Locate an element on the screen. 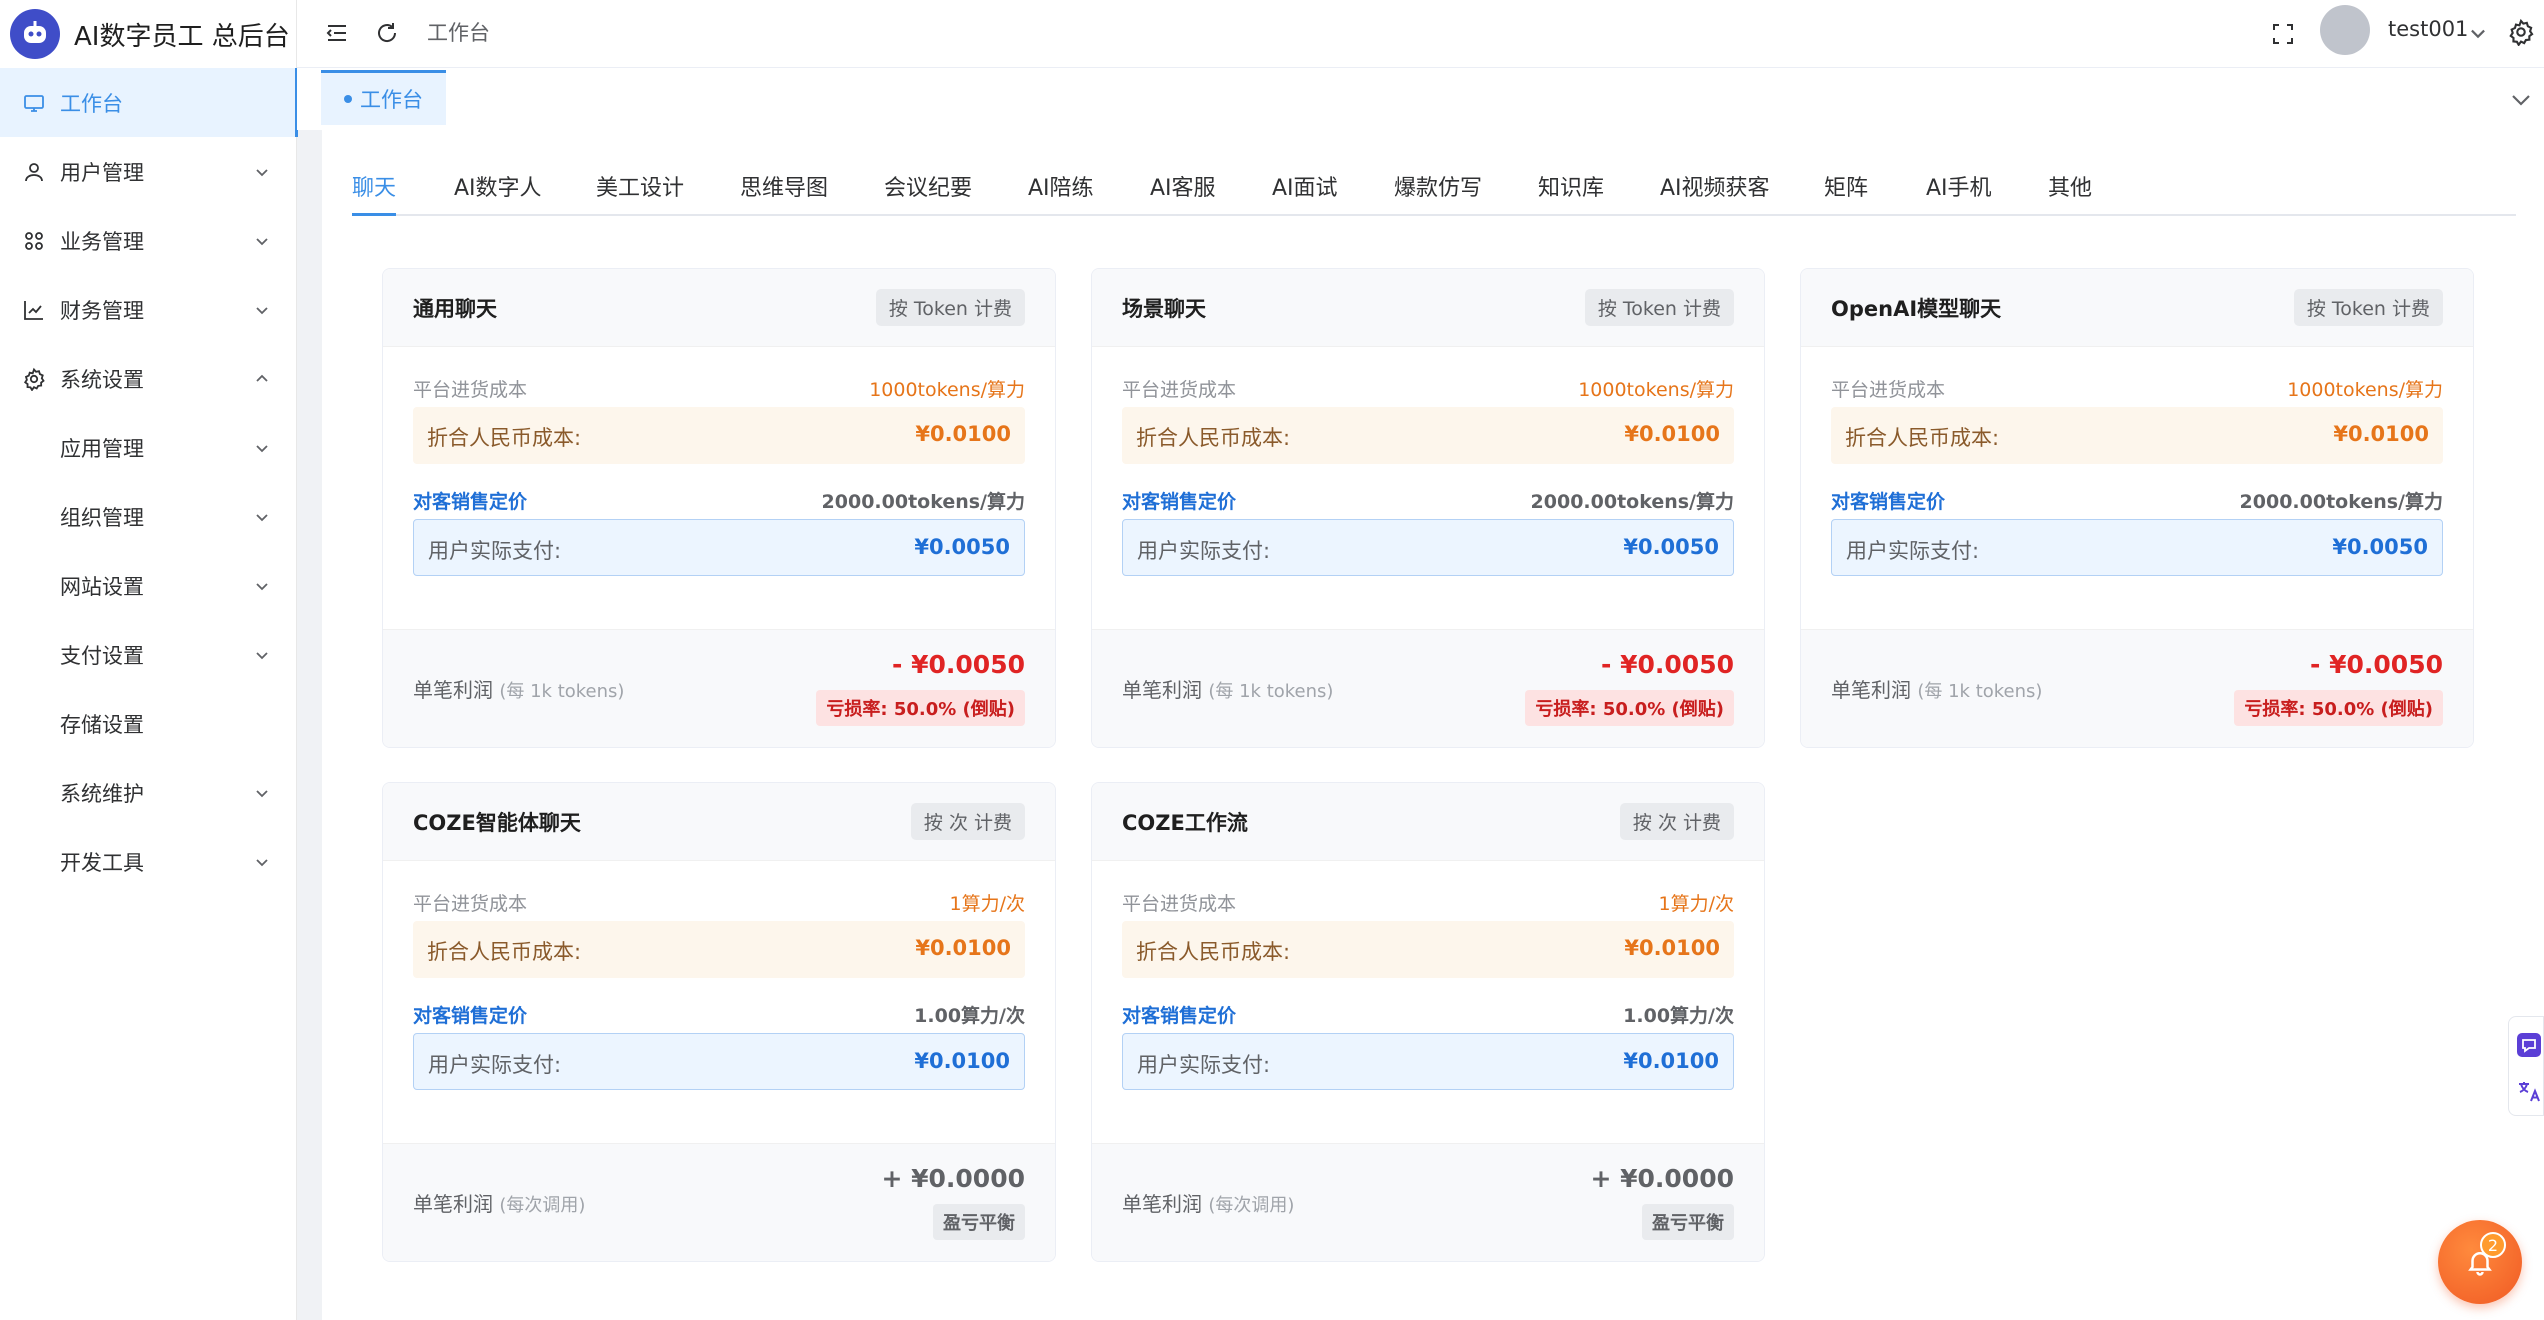 The width and height of the screenshot is (2544, 1320). sidebar-item-storage-settings: 存储设置 is located at coordinates (148, 723).